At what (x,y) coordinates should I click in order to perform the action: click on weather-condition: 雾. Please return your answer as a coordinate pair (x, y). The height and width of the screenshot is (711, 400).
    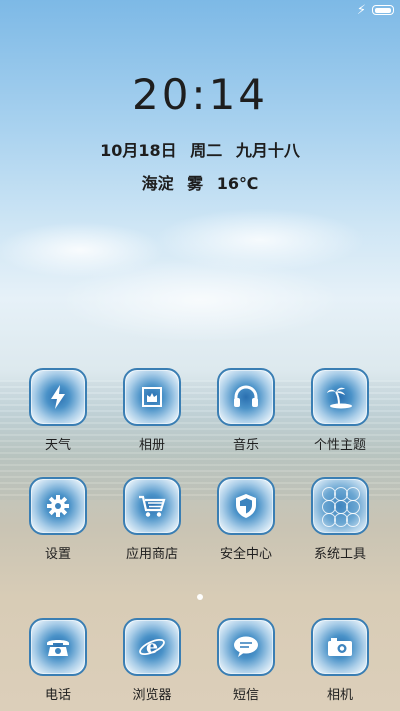
    Looking at the image, I should click on (195, 183).